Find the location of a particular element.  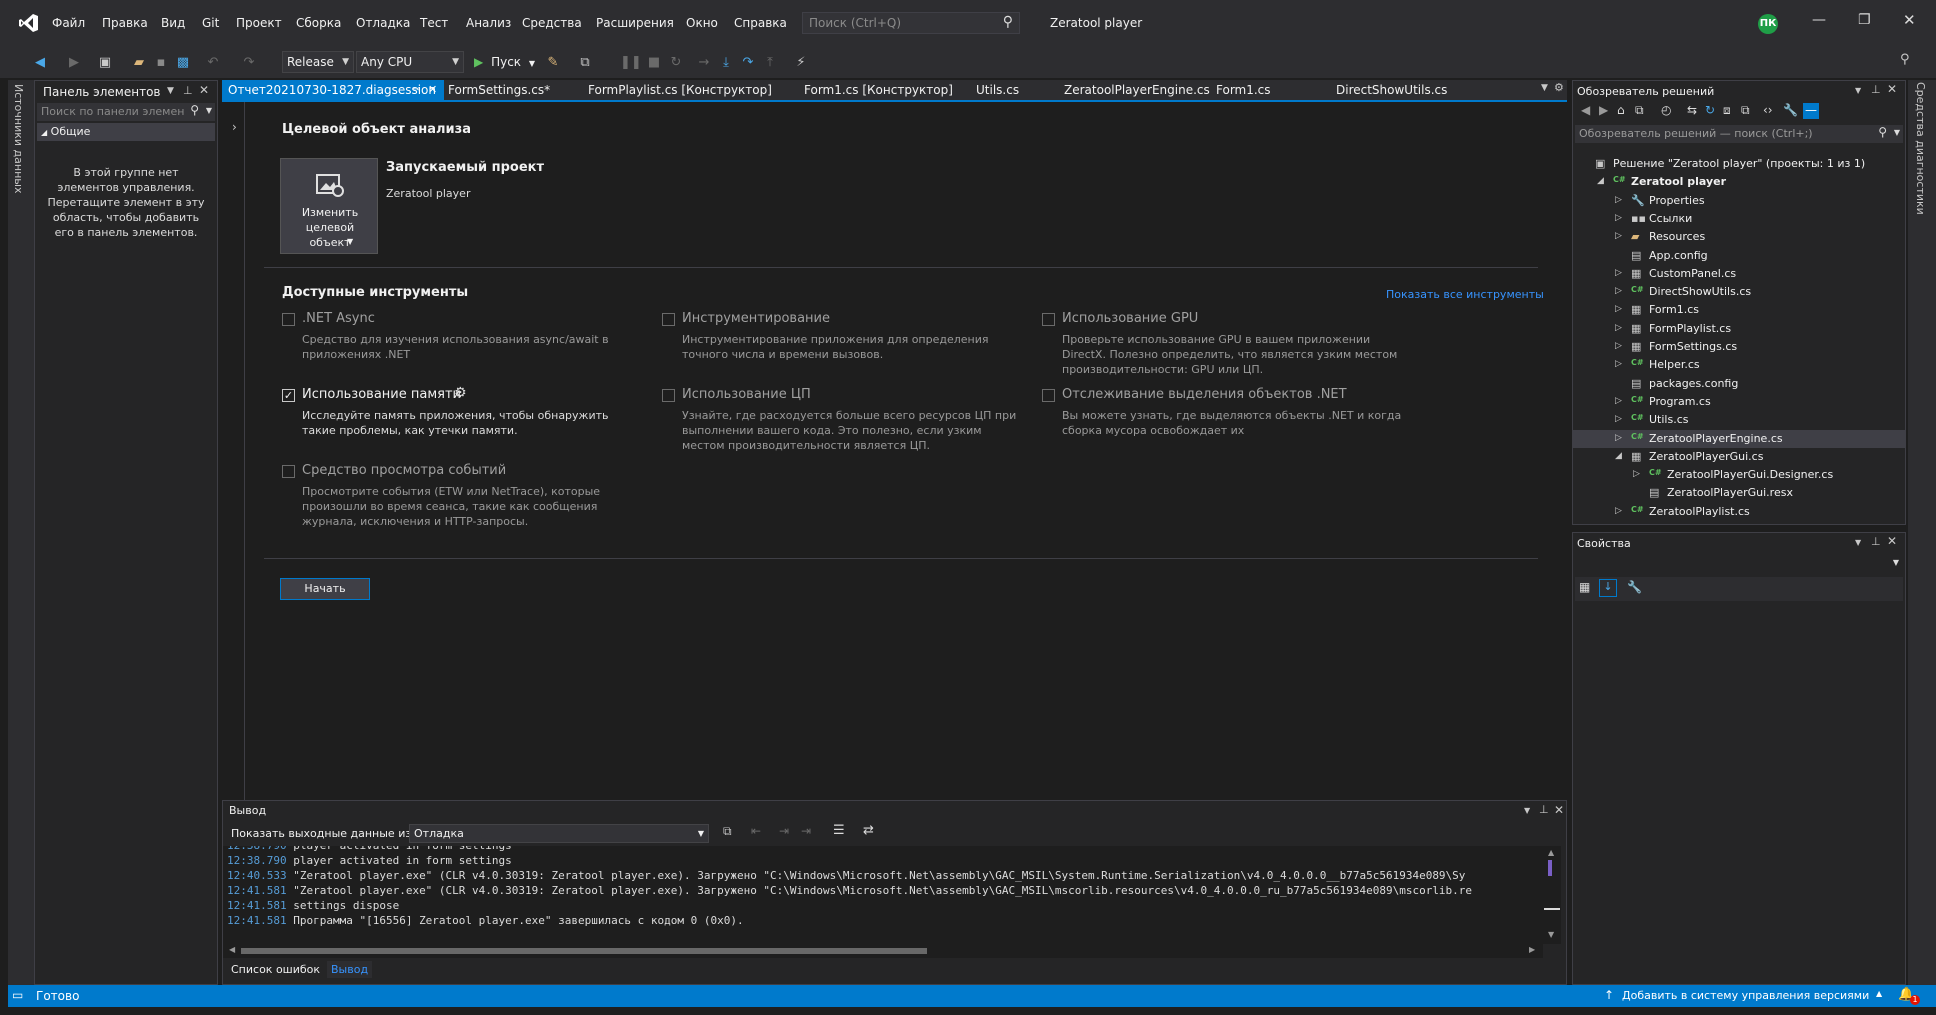

step-into-icon: ⤓ is located at coordinates (726, 63).